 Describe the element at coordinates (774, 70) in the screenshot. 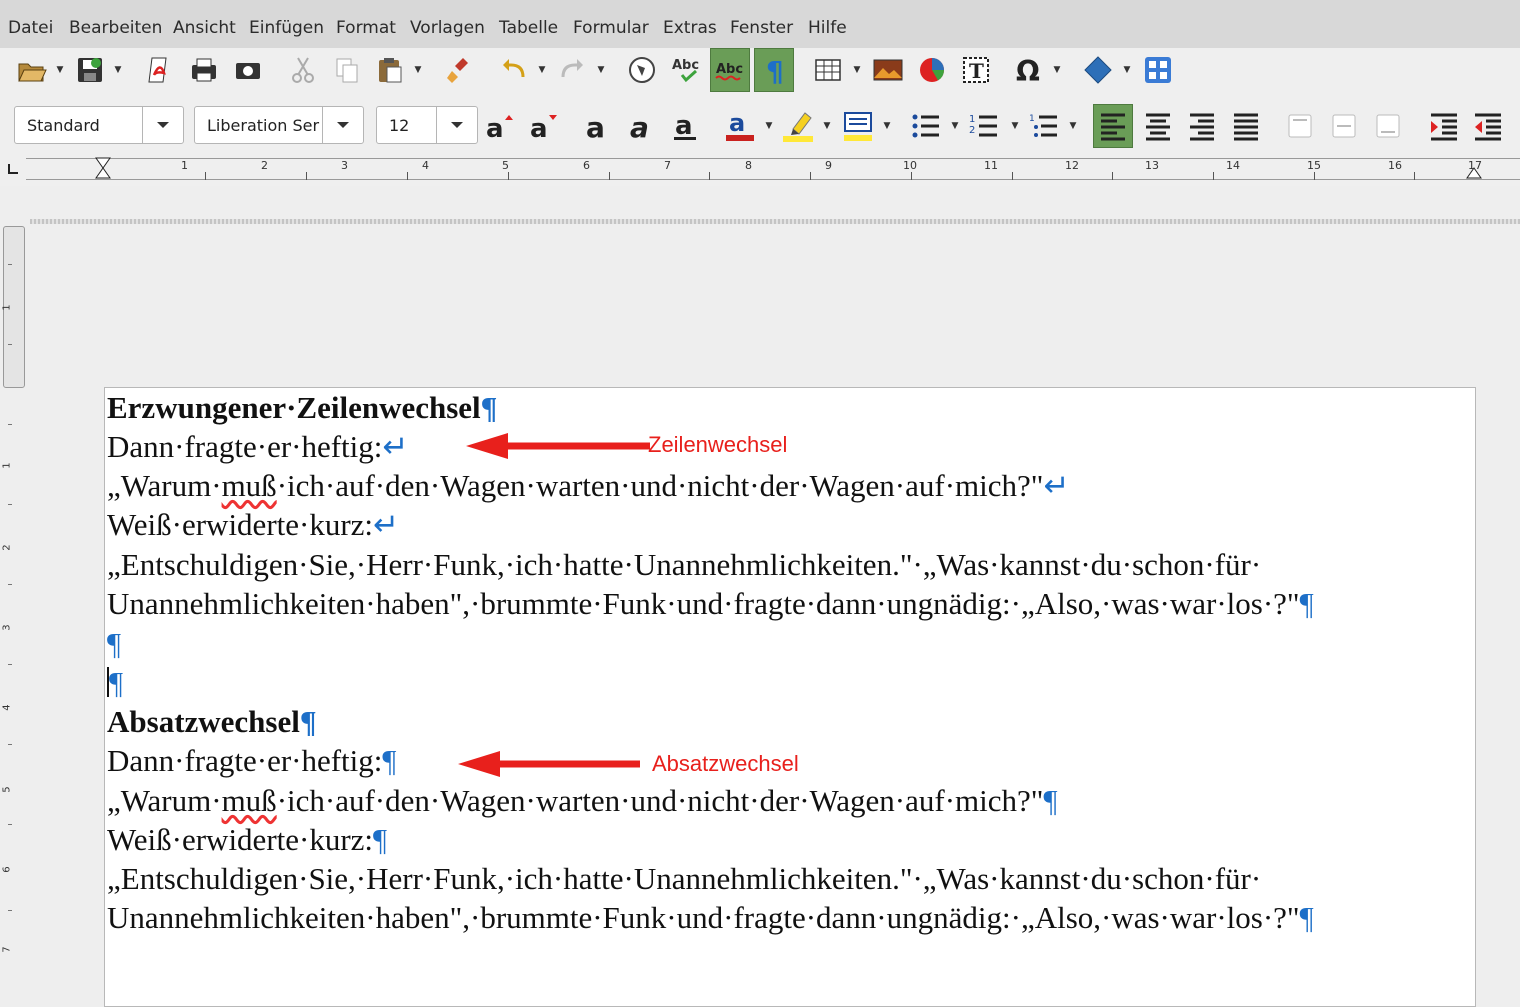

I see `formatting-marks-icon: ¶` at that location.